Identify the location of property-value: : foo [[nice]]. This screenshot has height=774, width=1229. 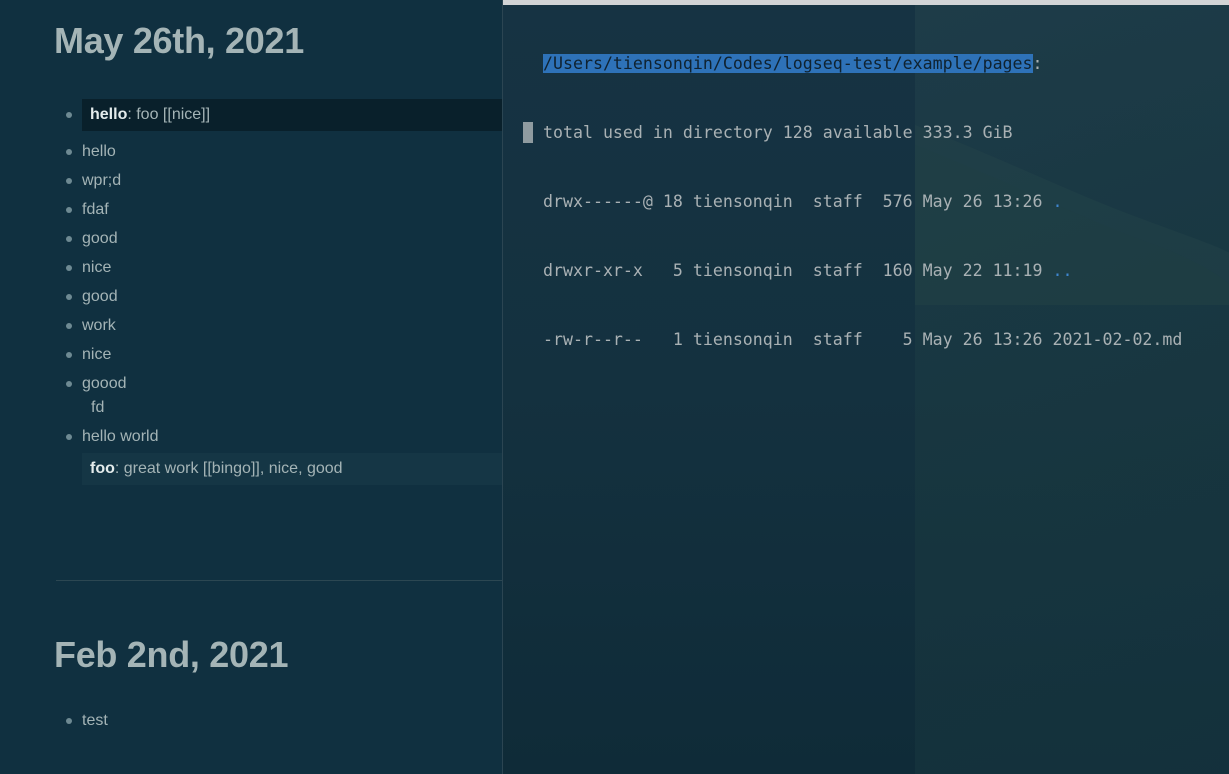
(169, 114).